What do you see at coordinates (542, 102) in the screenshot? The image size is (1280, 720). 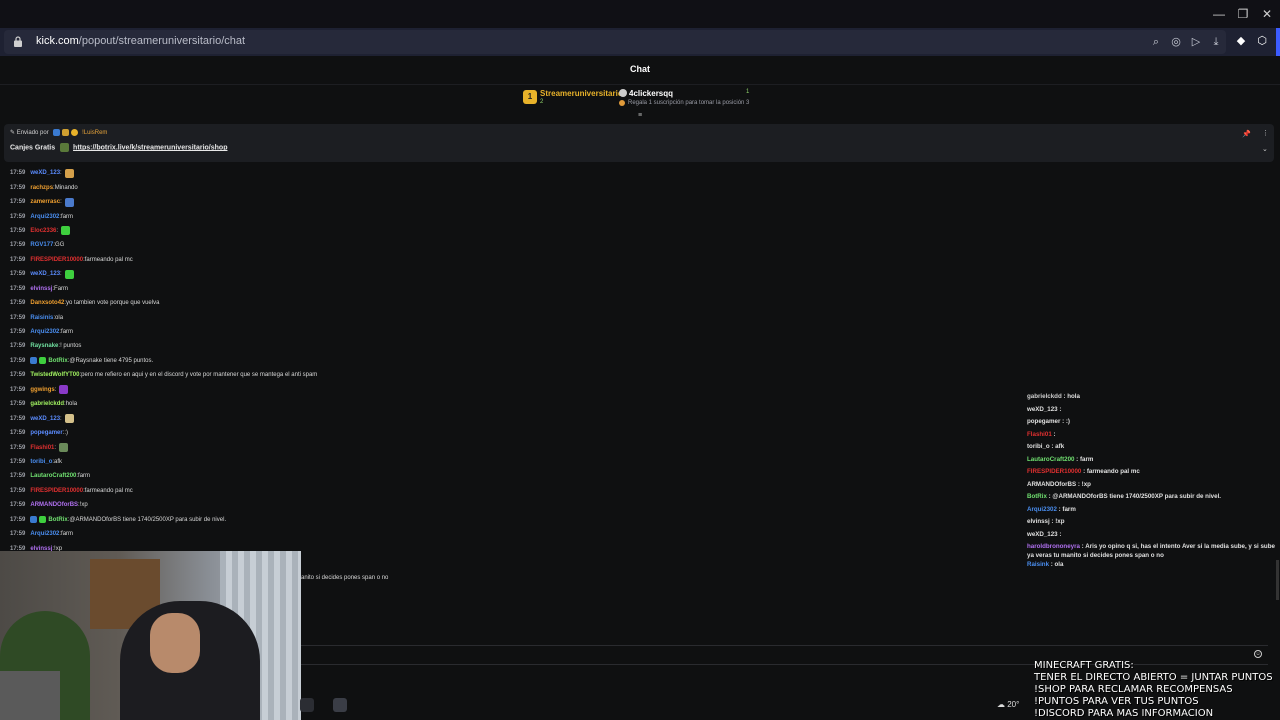 I see `leader-first-count: 2` at bounding box center [542, 102].